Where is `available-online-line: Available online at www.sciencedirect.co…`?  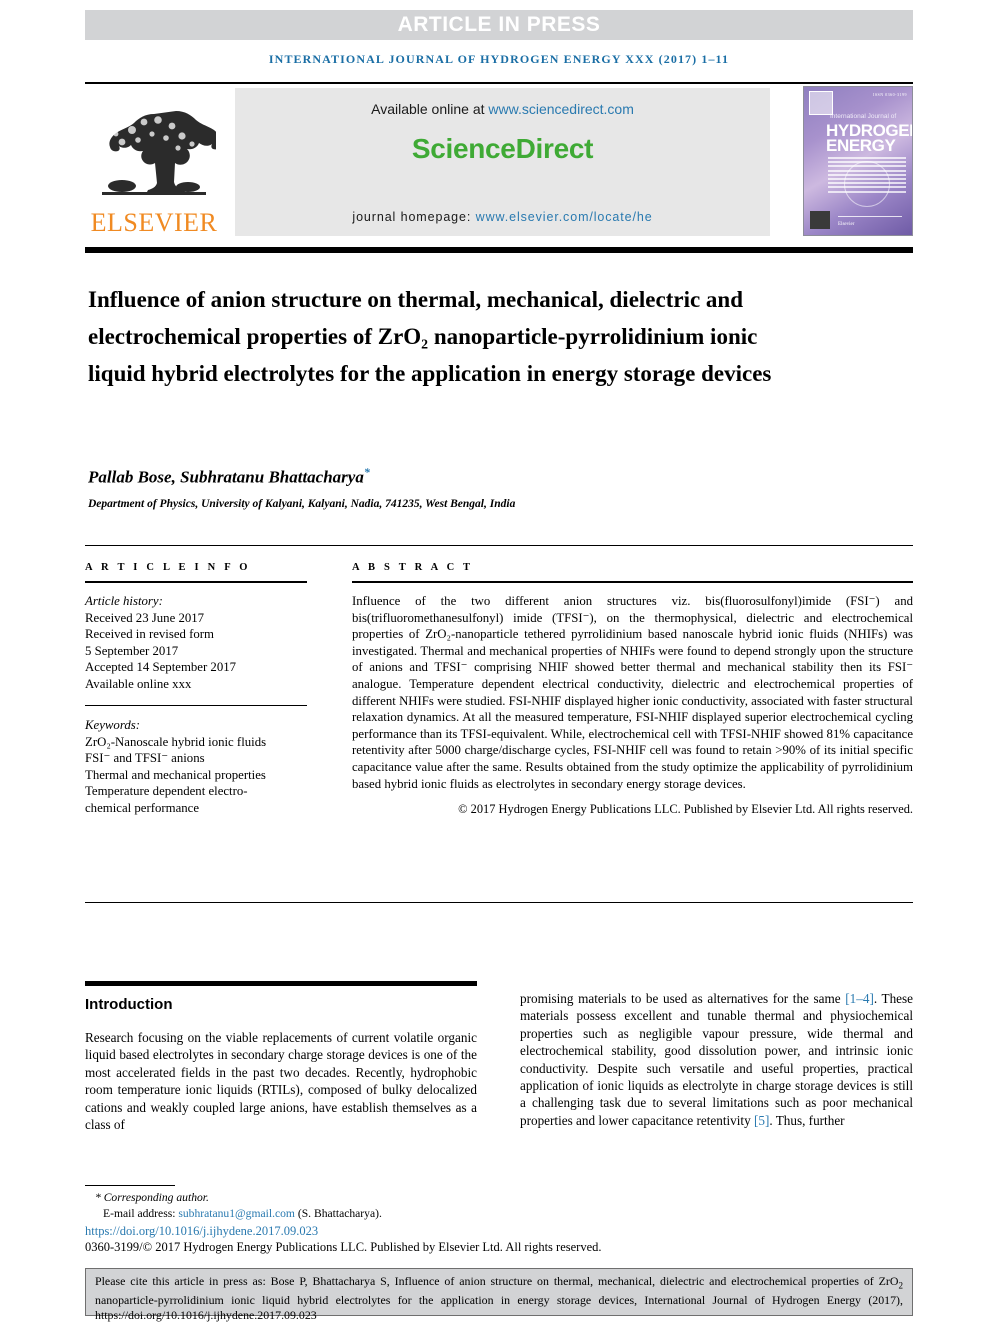 available-online-line: Available online at www.sciencedirect.co… is located at coordinates (502, 109).